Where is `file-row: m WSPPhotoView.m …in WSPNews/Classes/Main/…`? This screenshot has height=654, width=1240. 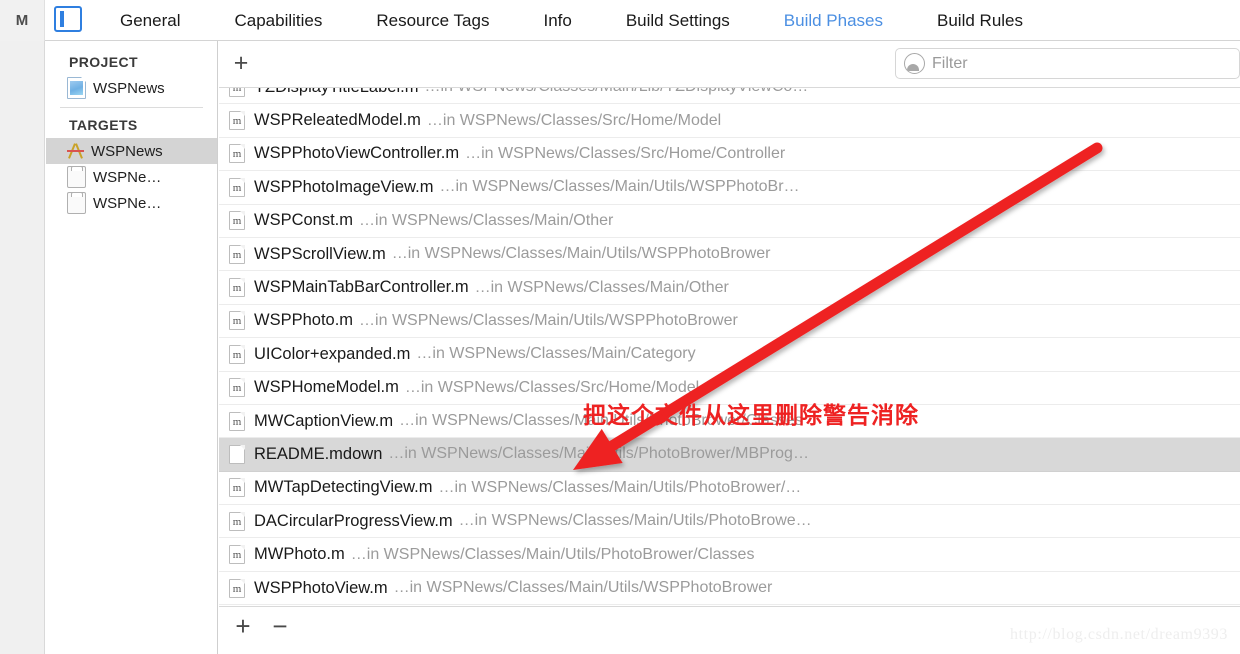 file-row: m WSPPhotoView.m …in WSPNews/Classes/Main/… is located at coordinates (729, 589).